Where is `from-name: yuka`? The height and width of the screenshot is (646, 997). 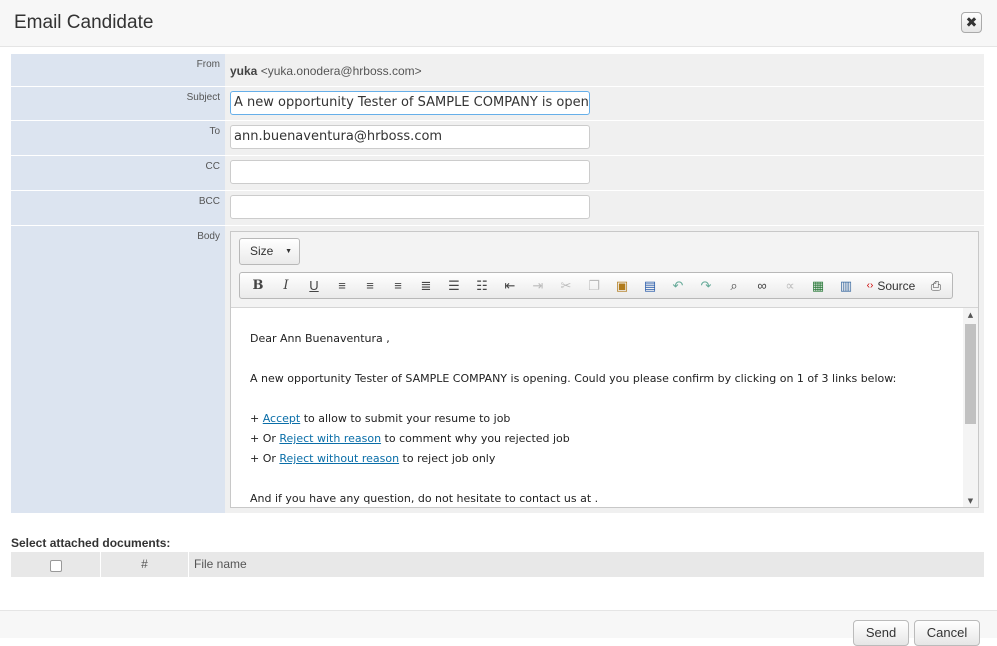
from-name: yuka is located at coordinates (244, 71).